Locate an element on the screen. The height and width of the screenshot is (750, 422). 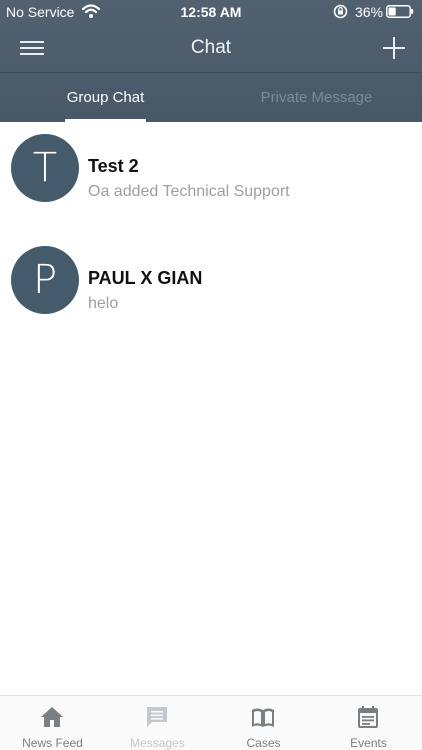
chat-list-item: P PAUL X GIAN helo is located at coordinates (211, 296).